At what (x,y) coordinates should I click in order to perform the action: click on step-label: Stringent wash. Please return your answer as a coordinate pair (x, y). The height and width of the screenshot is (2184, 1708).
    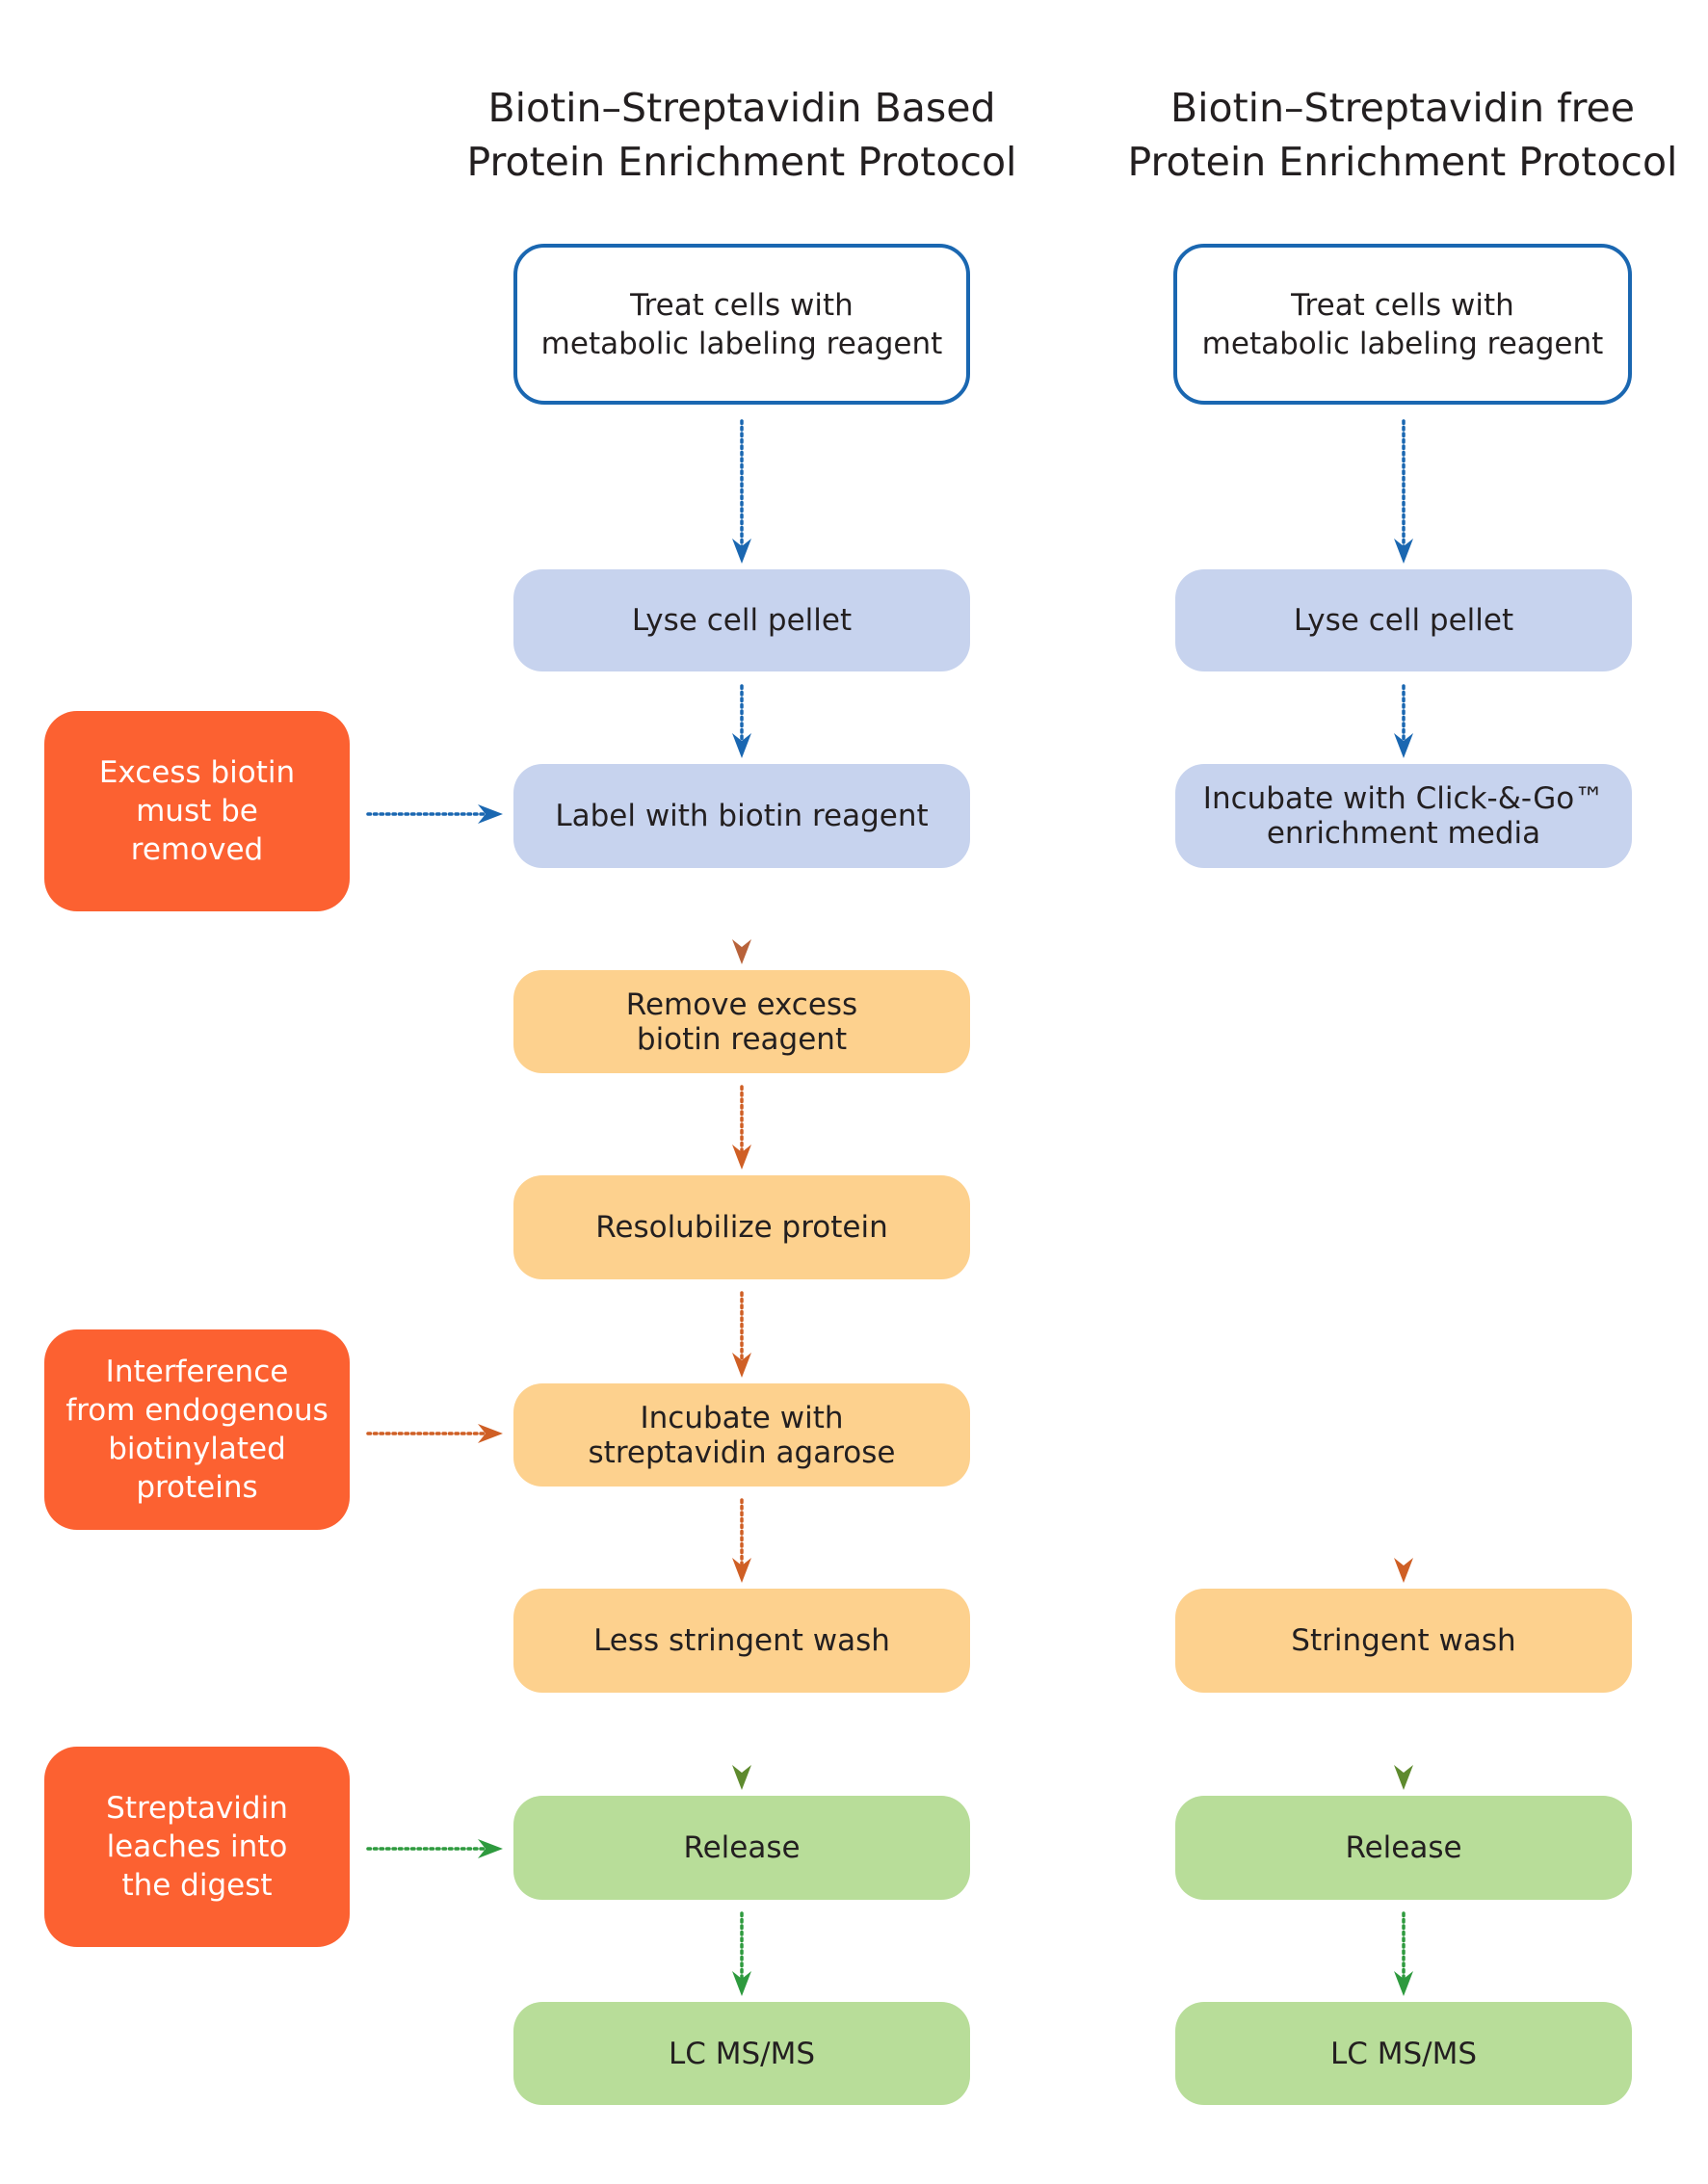
    Looking at the image, I should click on (1404, 1641).